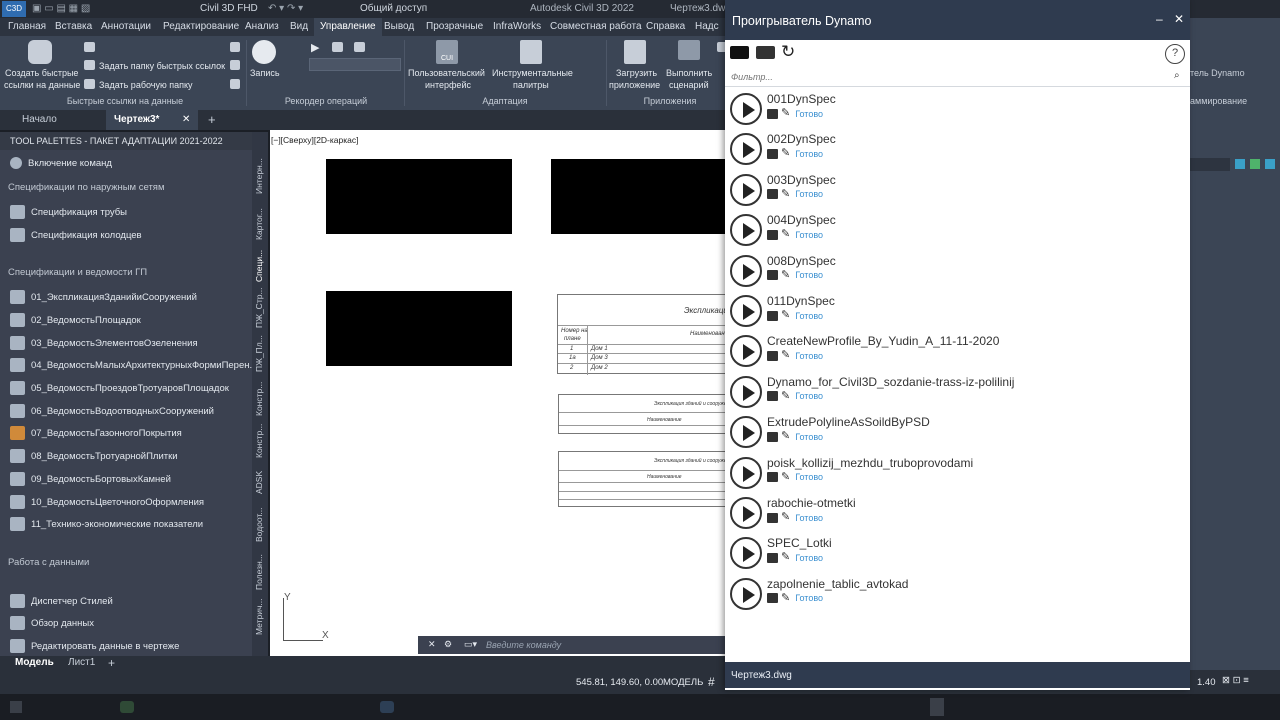  I want to click on link-icon, so click(235, 65).